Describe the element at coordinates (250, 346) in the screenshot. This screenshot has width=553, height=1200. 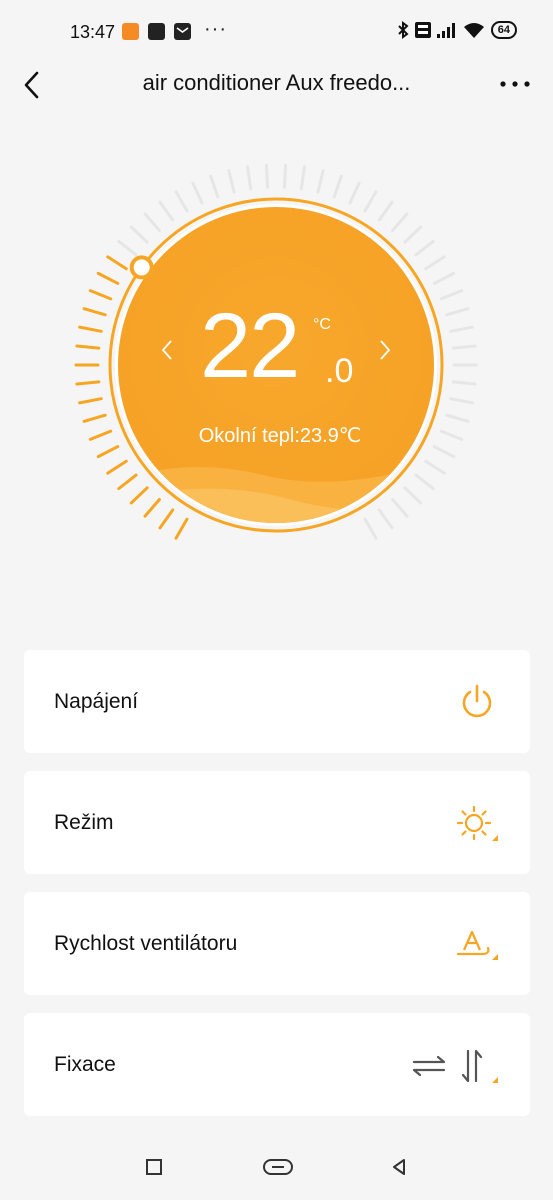
I see `set-temperature: 22` at that location.